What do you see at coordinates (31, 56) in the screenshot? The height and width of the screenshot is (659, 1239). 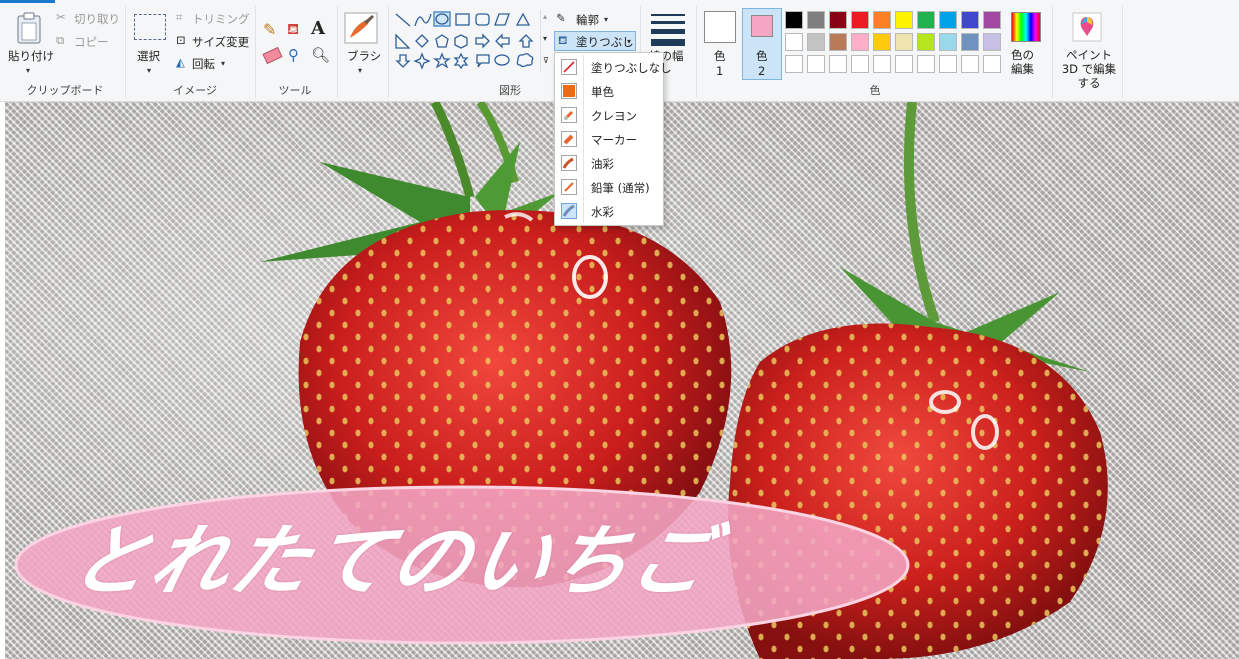 I see `paste-label: 貼り付け` at bounding box center [31, 56].